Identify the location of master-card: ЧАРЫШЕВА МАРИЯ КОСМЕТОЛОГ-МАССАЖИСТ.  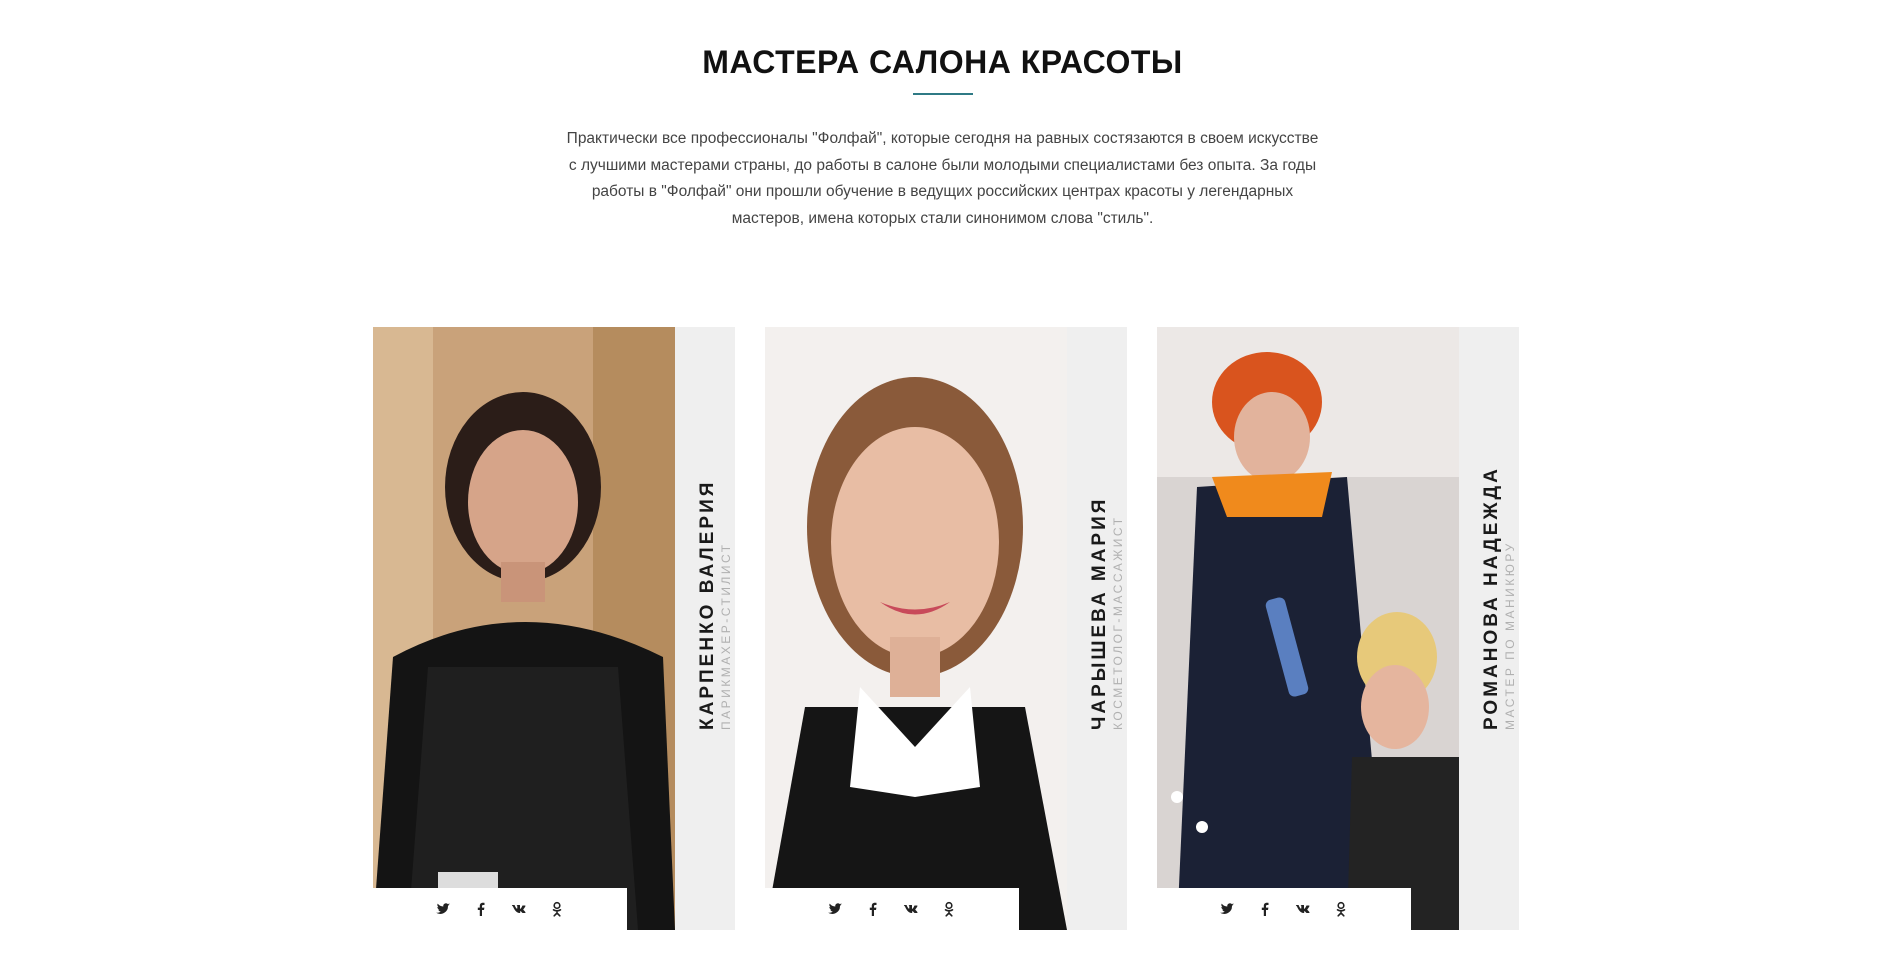
(946, 628).